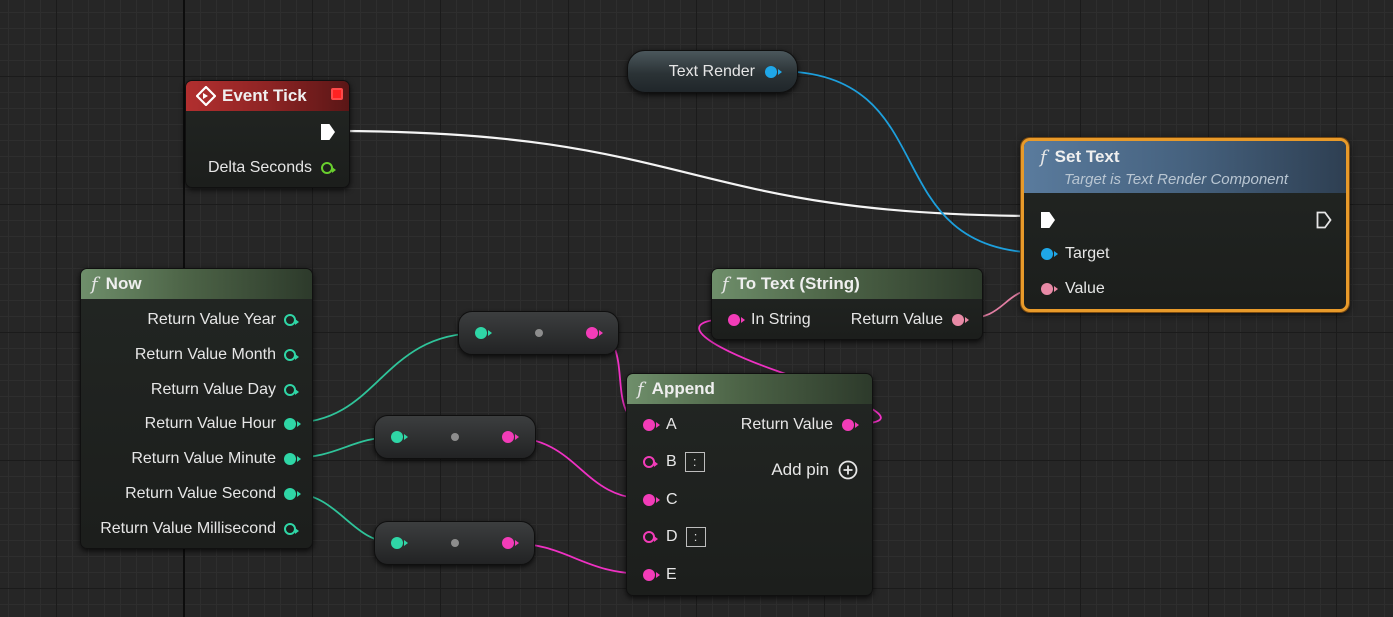 The width and height of the screenshot is (1393, 617). I want to click on value-label: Value, so click(1085, 288).